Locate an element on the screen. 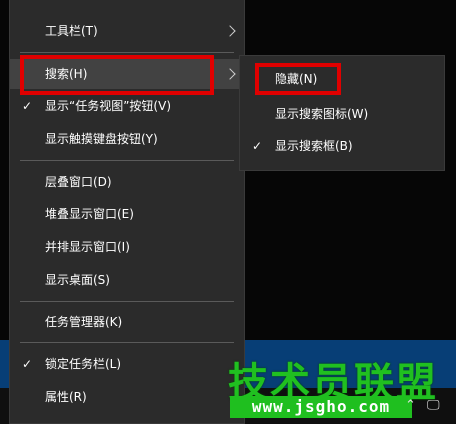  watermark-url: www.jsgho.com is located at coordinates (321, 407).